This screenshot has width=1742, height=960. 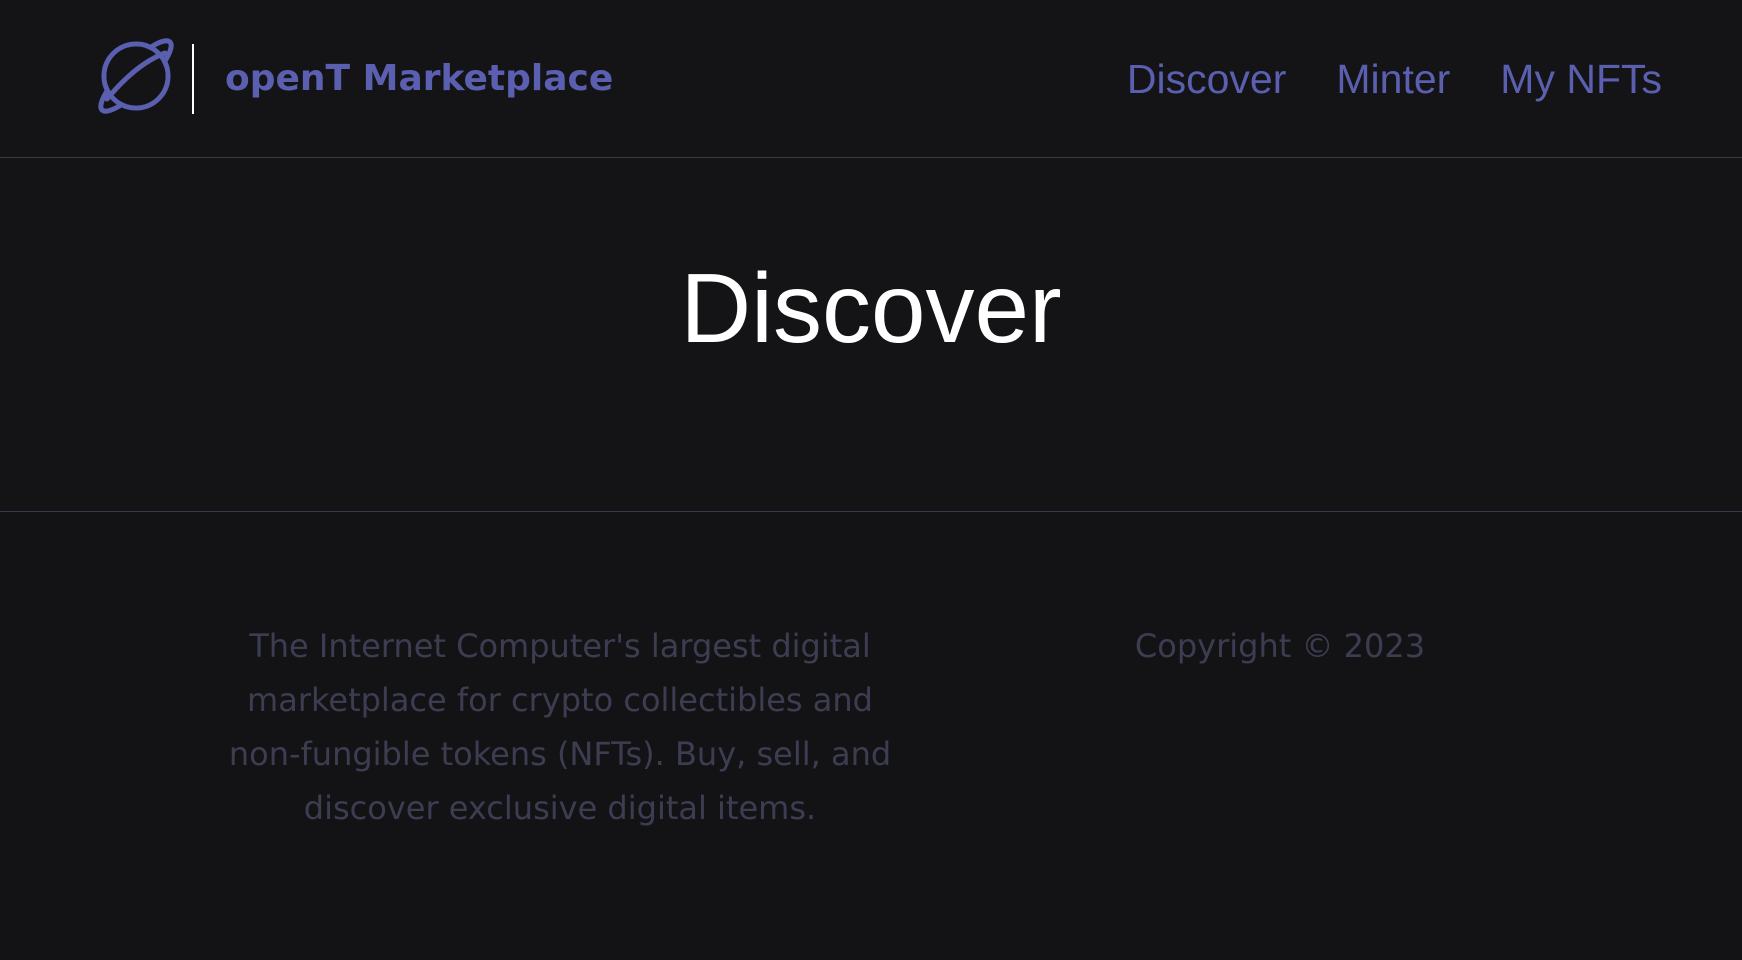 I want to click on main-nav: Discover Minter My NFTs, so click(x=1394, y=79).